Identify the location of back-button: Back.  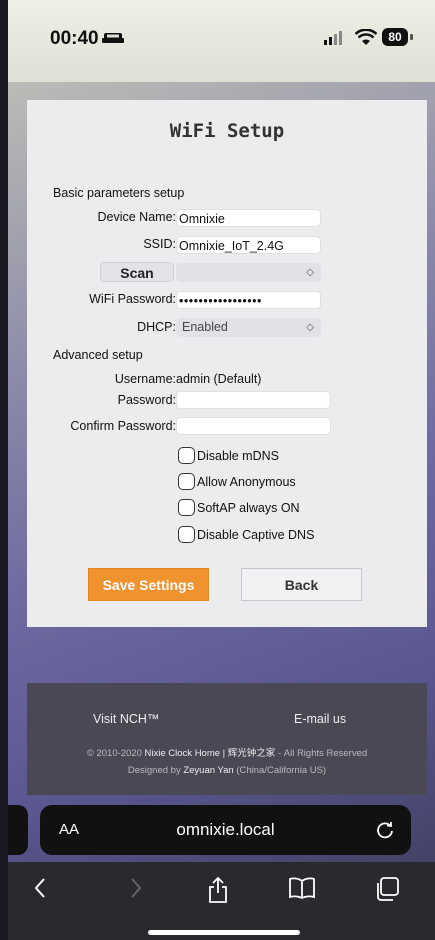
(301, 584).